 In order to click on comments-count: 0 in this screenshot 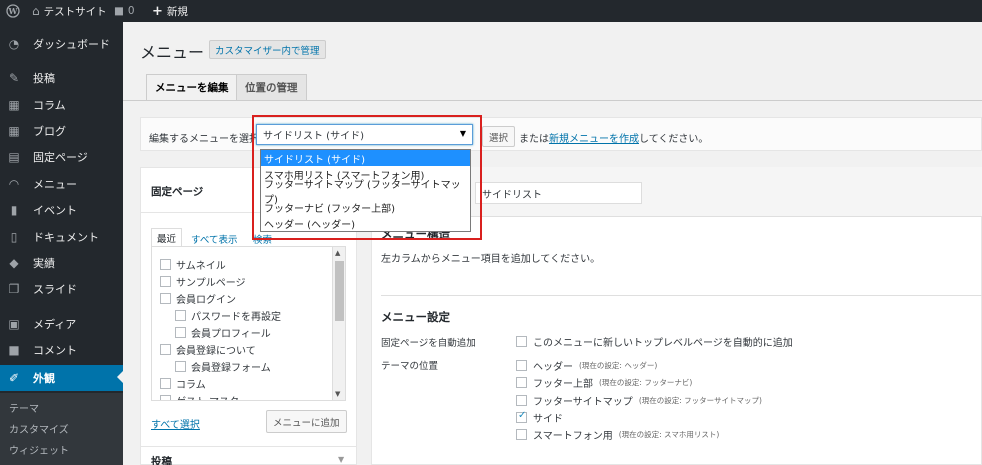, I will do `click(131, 11)`.